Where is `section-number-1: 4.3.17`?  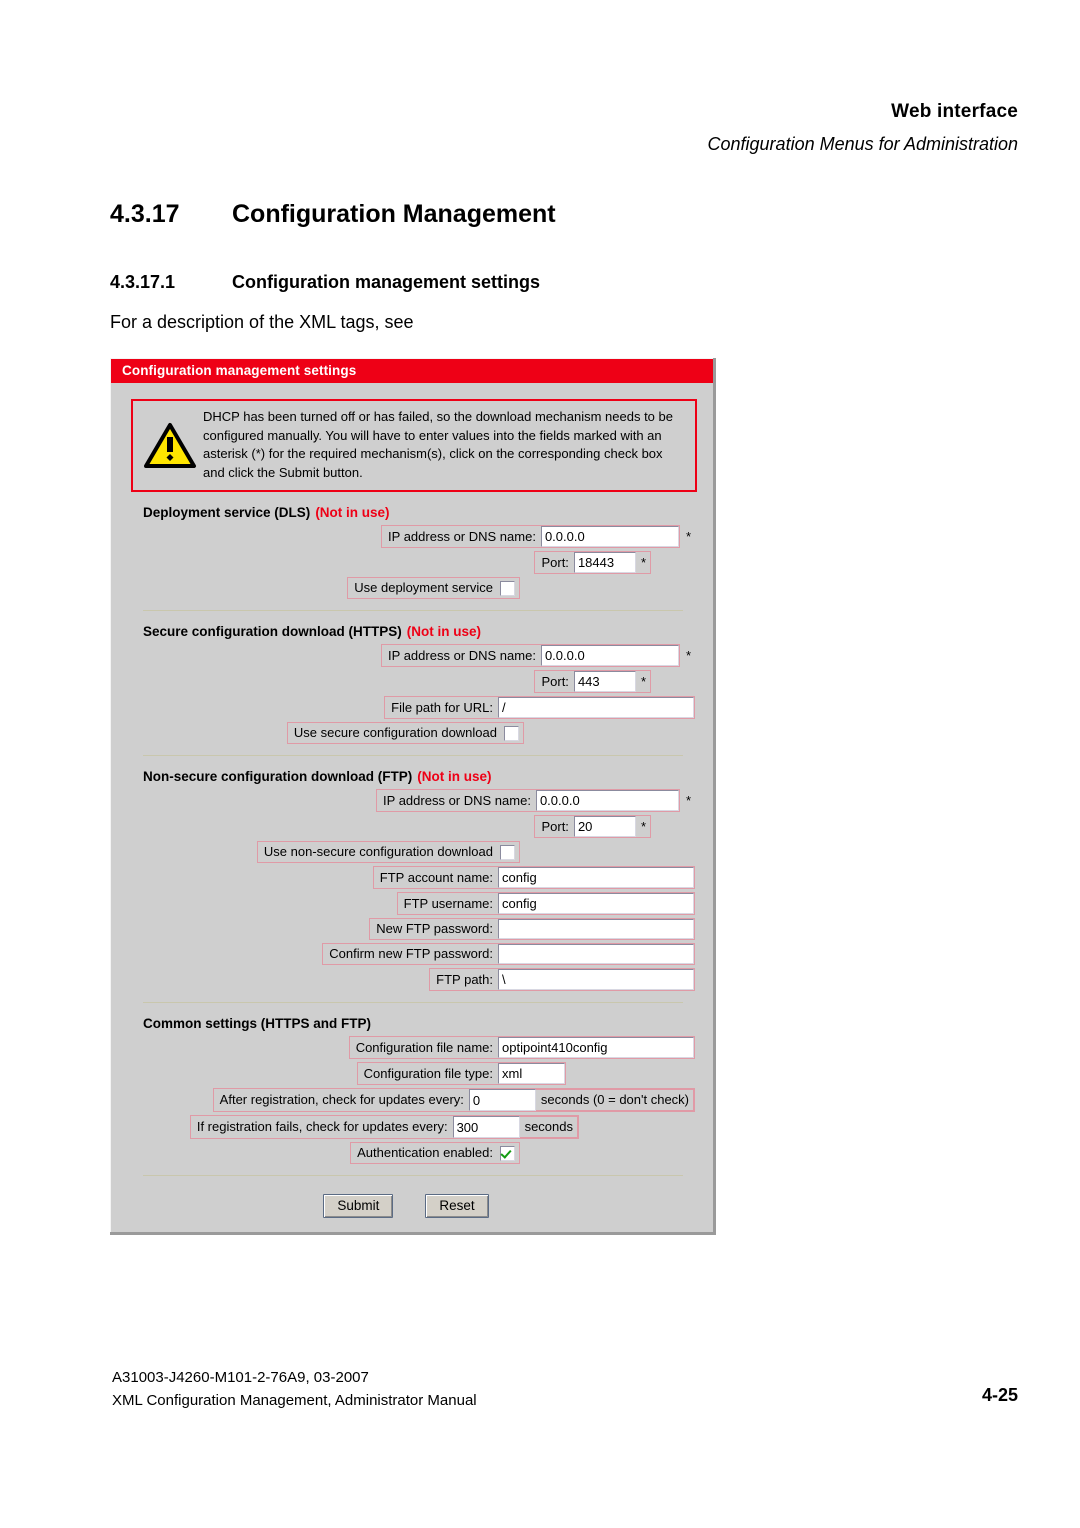 section-number-1: 4.3.17 is located at coordinates (145, 214).